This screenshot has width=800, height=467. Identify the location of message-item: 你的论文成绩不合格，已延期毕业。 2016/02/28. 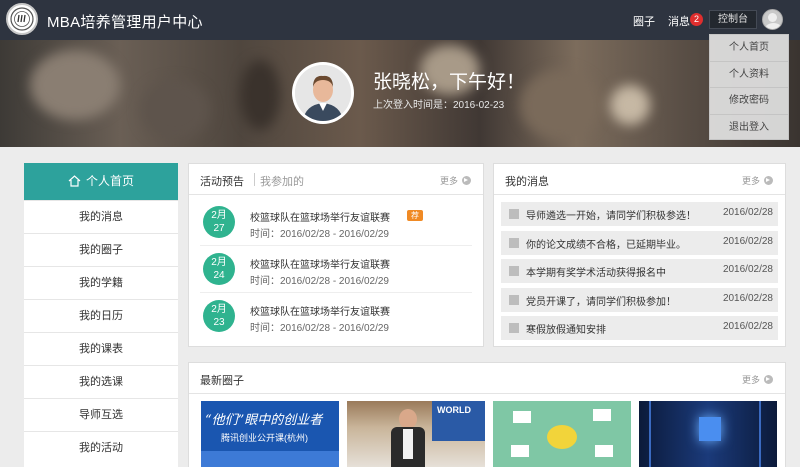
(639, 243).